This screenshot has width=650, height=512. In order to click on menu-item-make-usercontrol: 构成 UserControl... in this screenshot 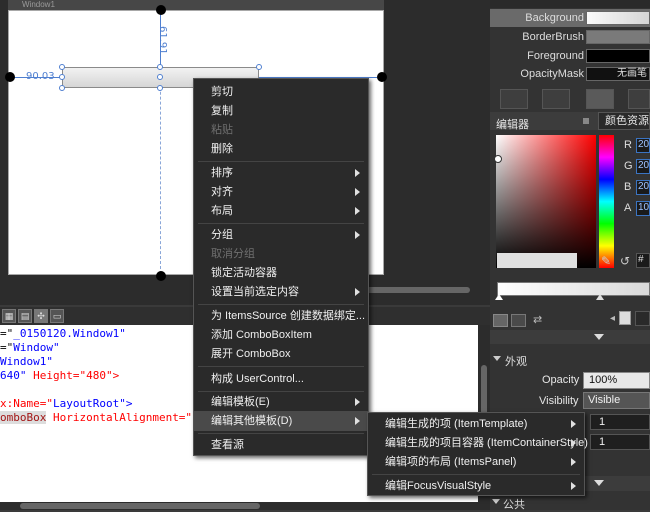, I will do `click(281, 379)`.